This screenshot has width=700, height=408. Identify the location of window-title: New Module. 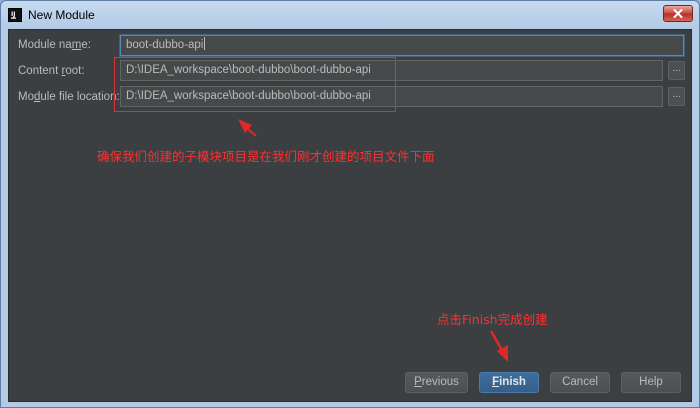
(61, 15).